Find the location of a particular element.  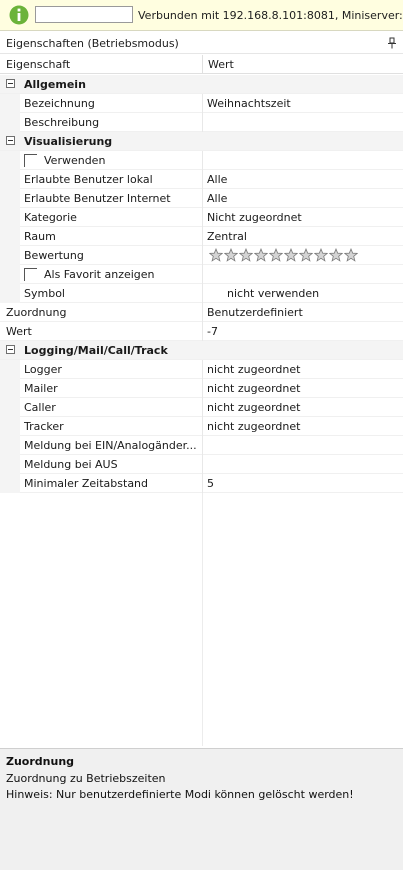

property-row: Zuordnung Benutzerdefiniert is located at coordinates (201, 312).